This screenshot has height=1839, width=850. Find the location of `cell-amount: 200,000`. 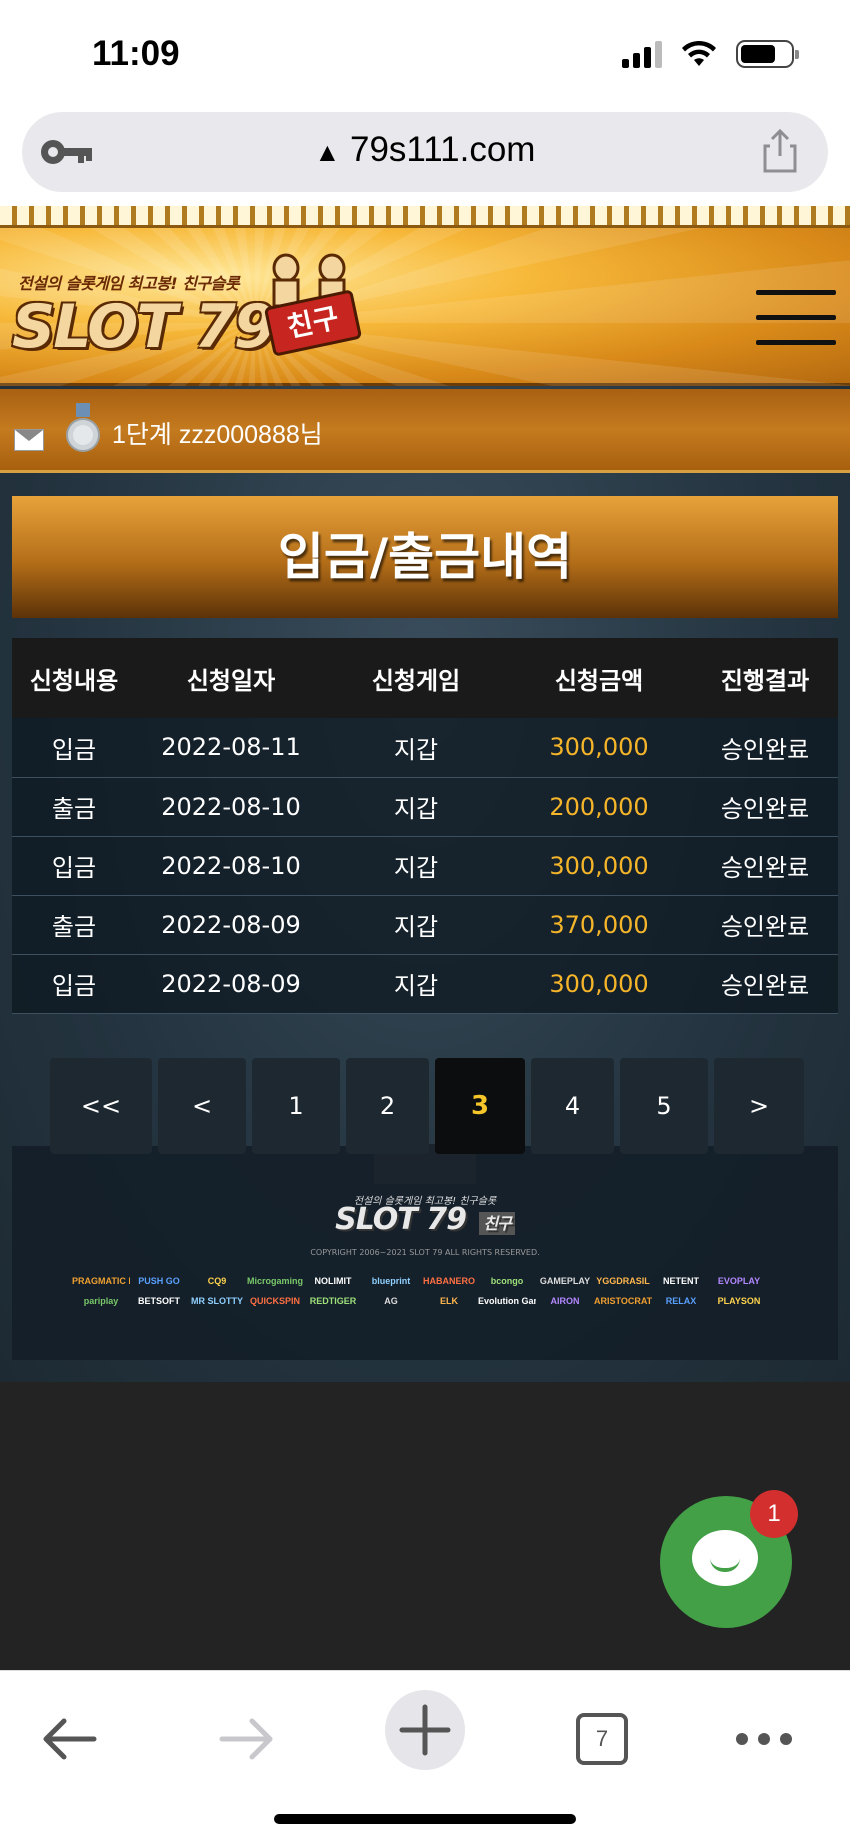

cell-amount: 200,000 is located at coordinates (599, 807).